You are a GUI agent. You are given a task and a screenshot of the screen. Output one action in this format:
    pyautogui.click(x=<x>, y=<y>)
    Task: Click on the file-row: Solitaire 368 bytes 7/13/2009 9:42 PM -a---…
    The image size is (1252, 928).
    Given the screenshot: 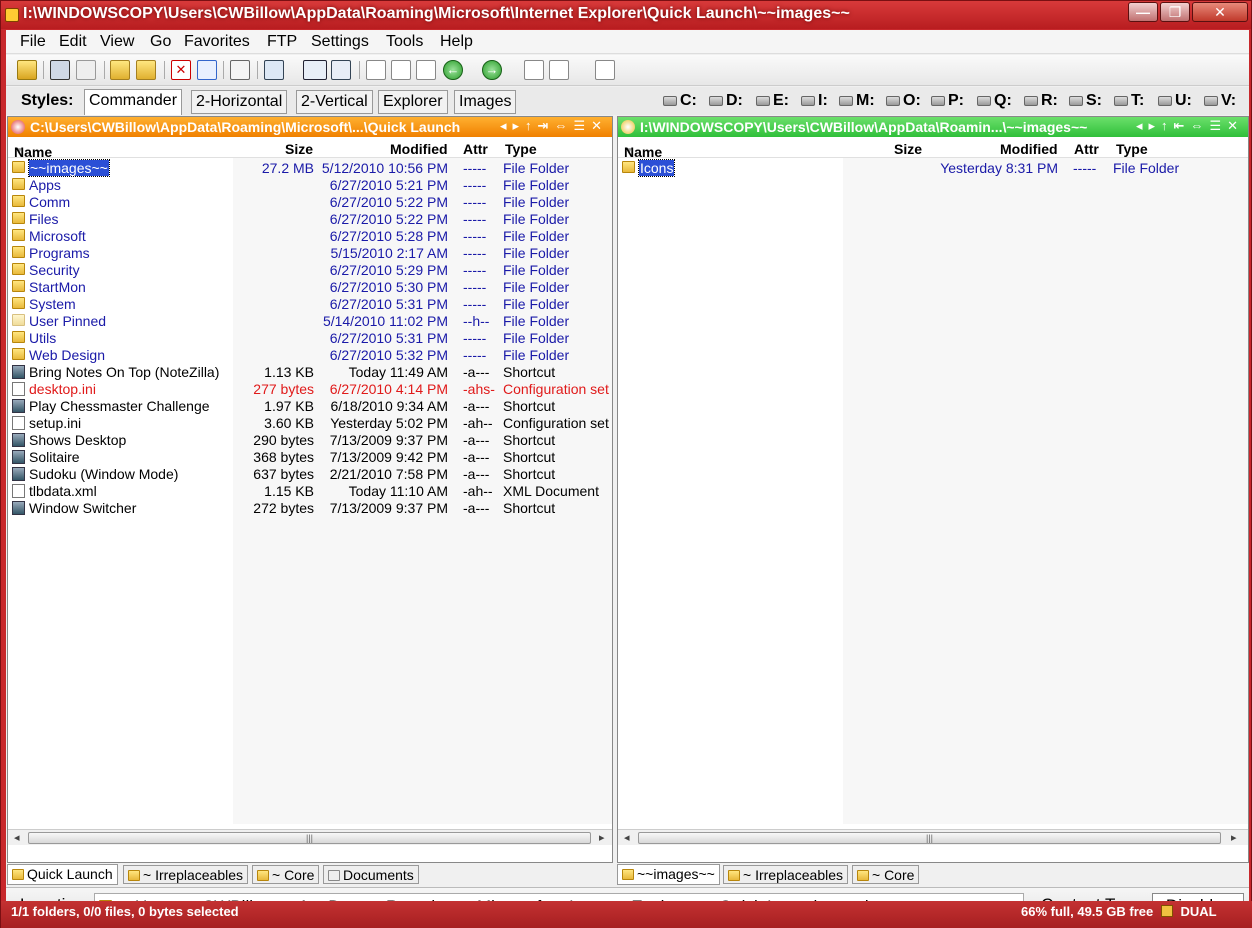 What is the action you would take?
    pyautogui.click(x=310, y=457)
    